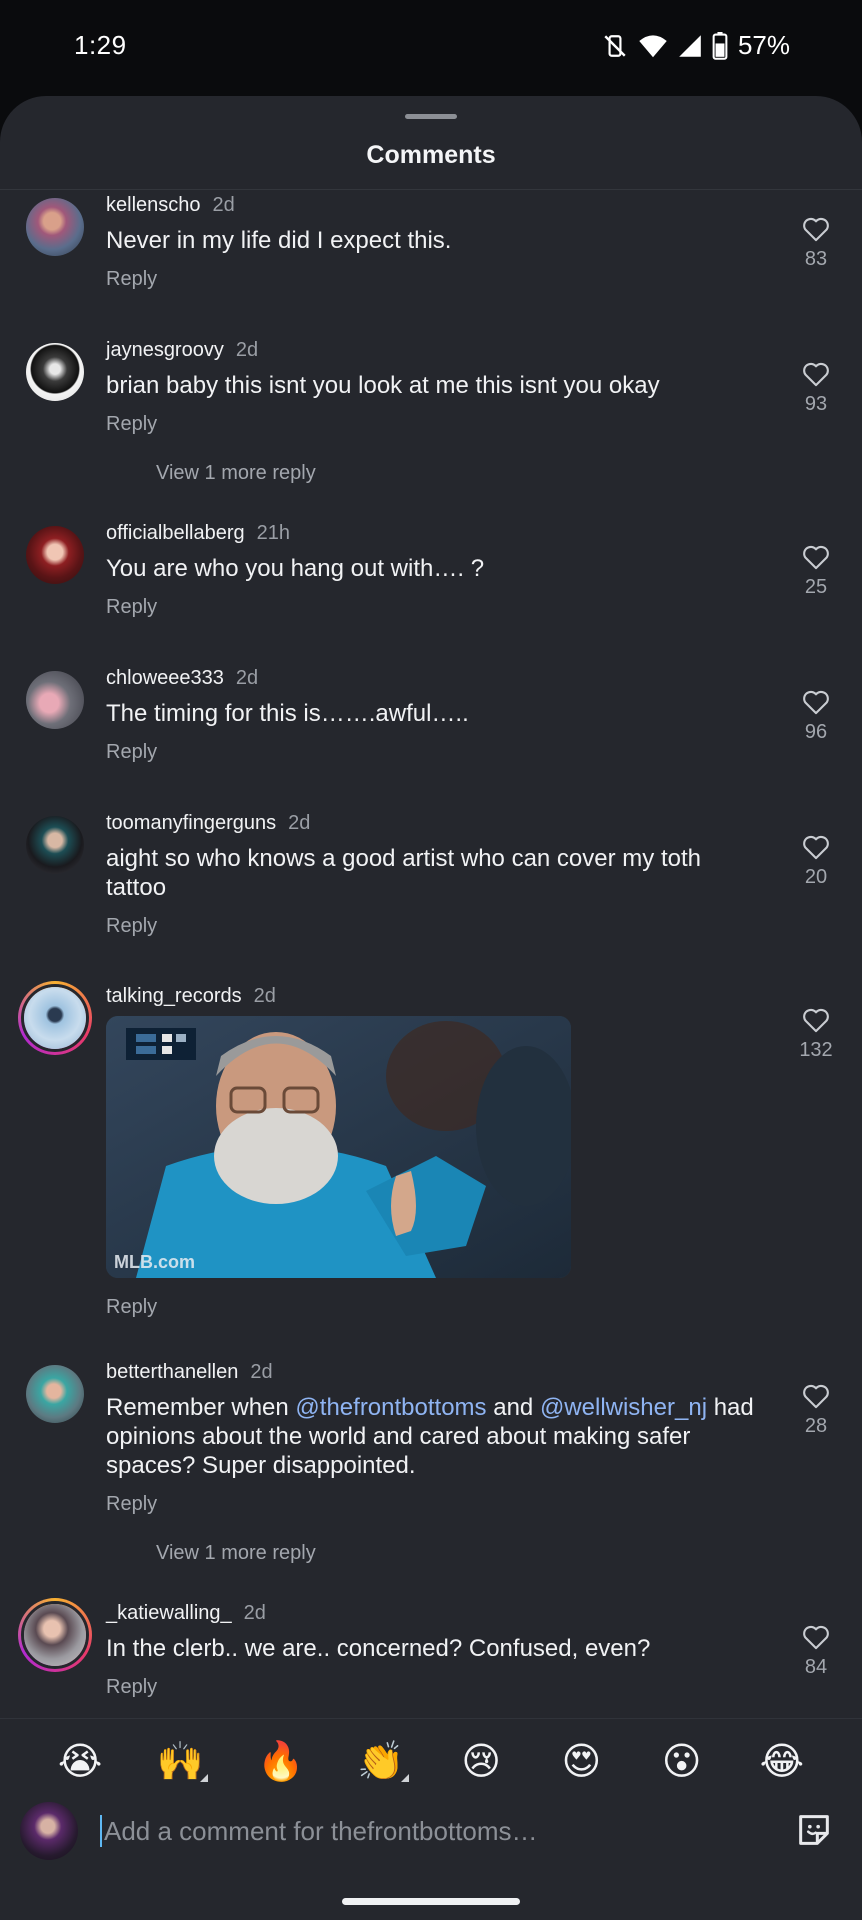  What do you see at coordinates (100, 45) in the screenshot?
I see `status-time: 1:29` at bounding box center [100, 45].